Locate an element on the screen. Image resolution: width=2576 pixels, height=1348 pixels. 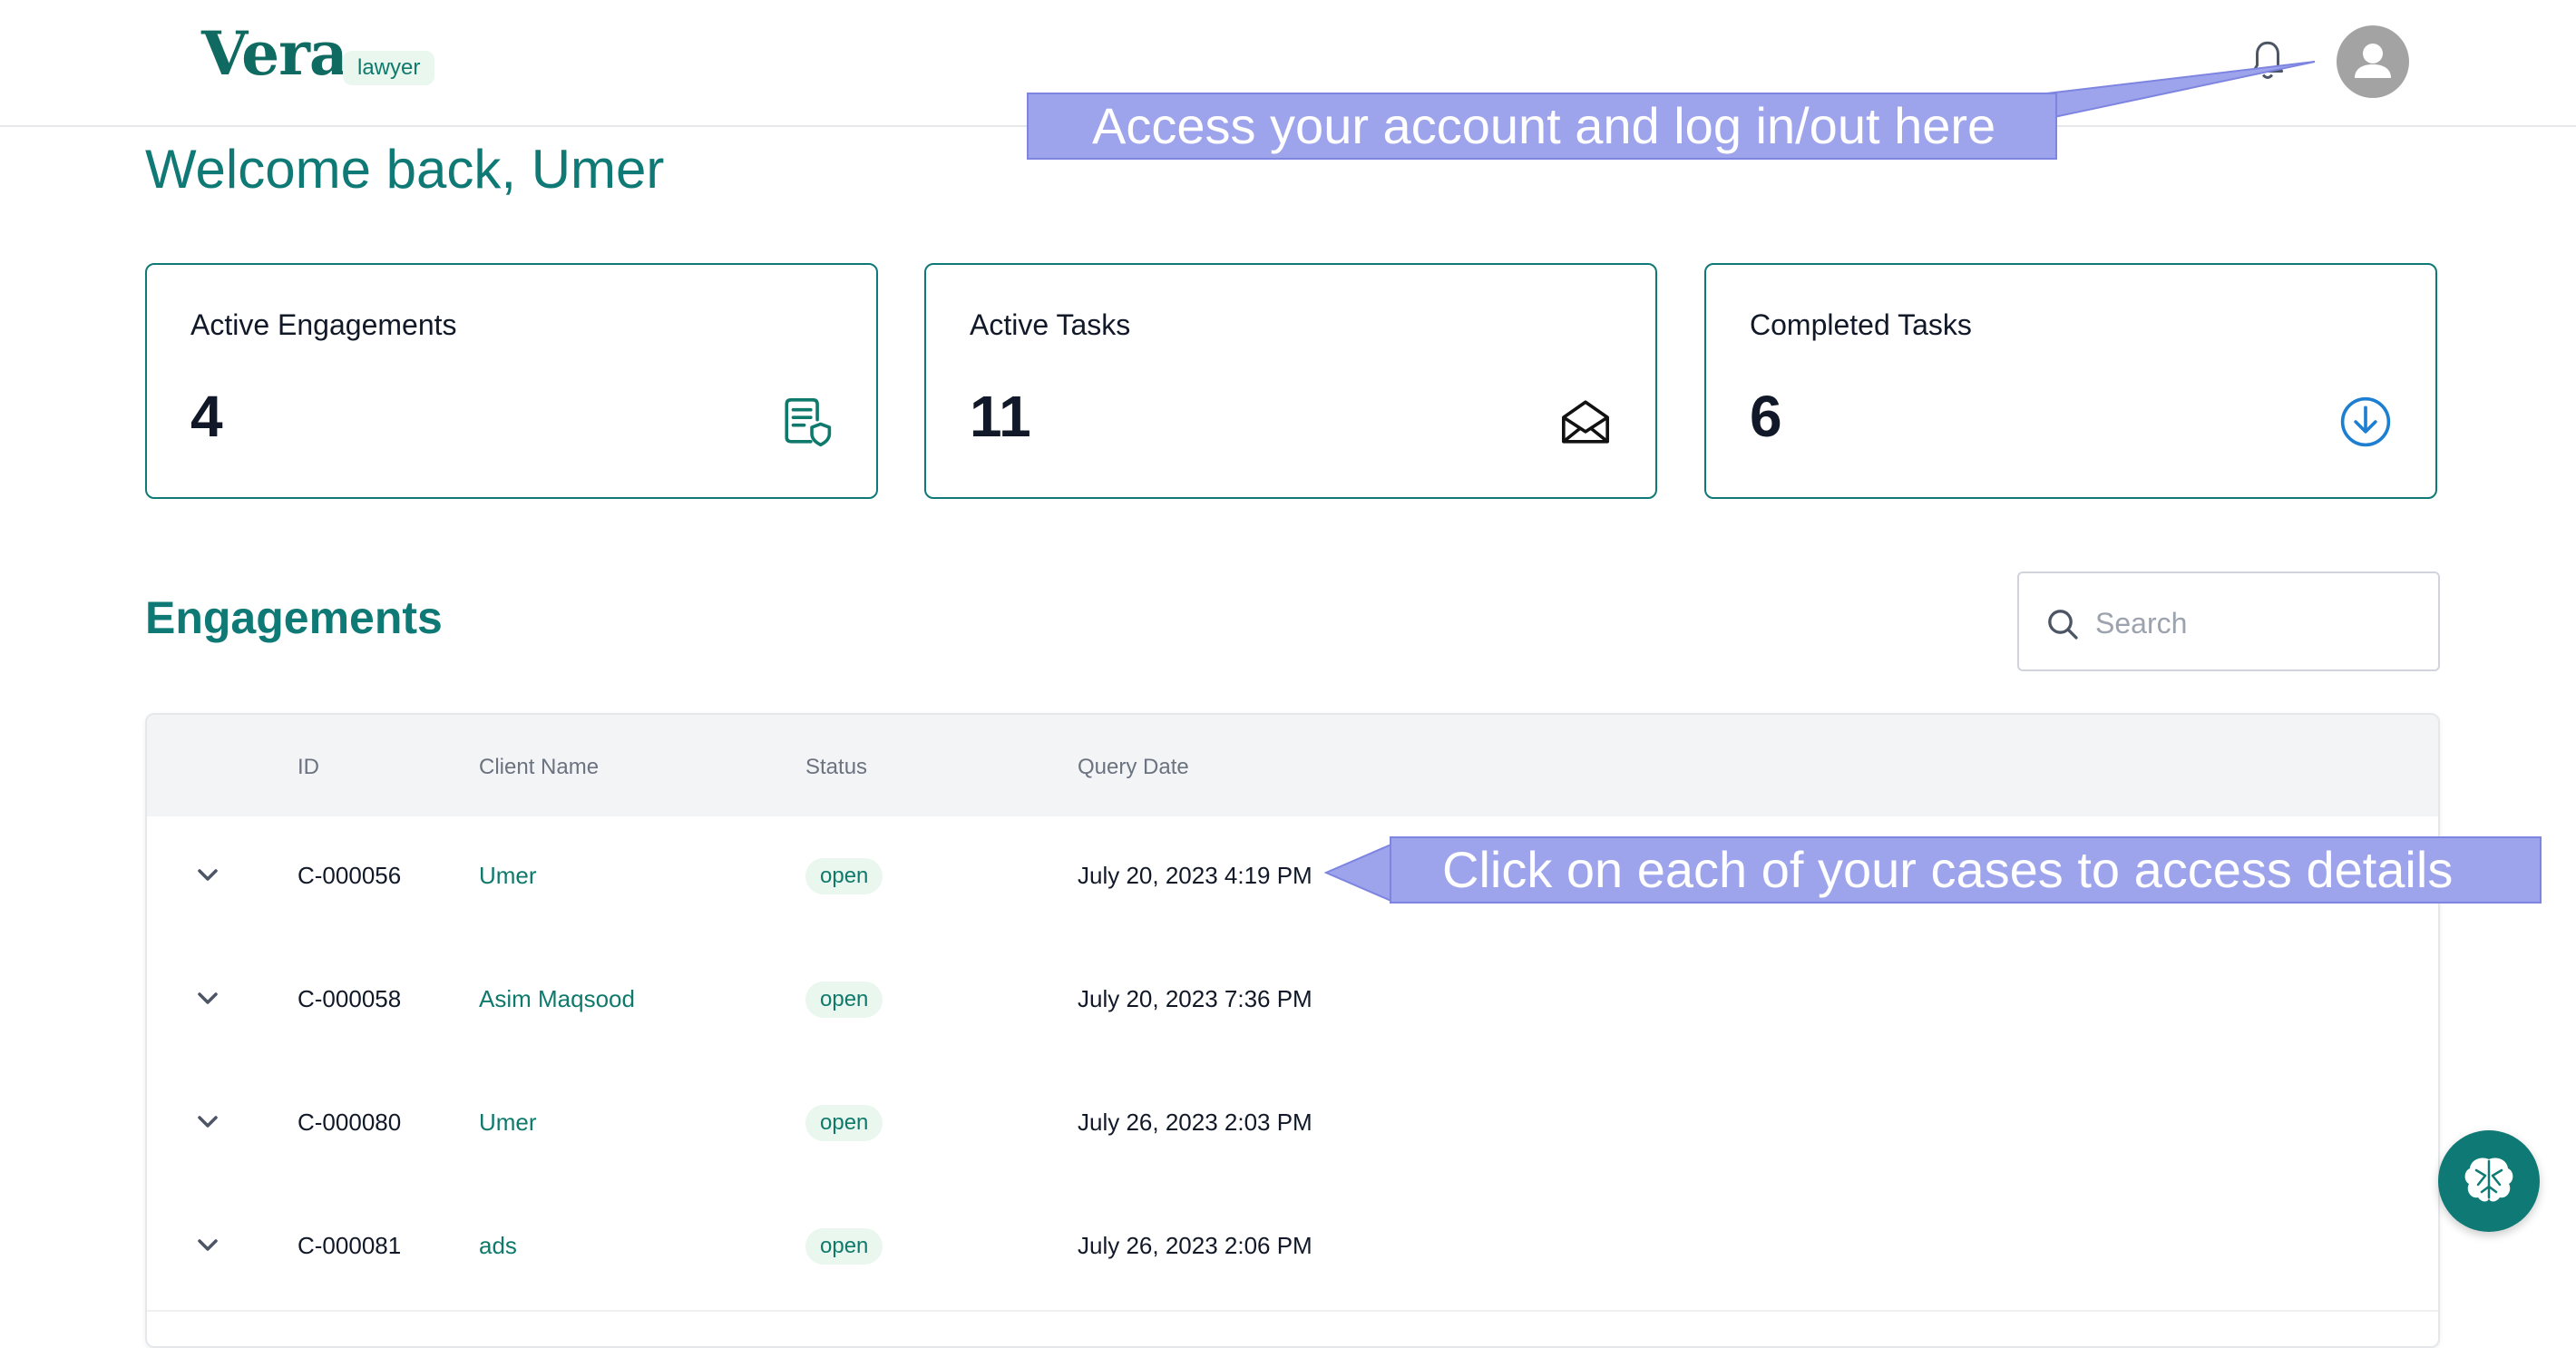
search-icon is located at coordinates (2063, 625).